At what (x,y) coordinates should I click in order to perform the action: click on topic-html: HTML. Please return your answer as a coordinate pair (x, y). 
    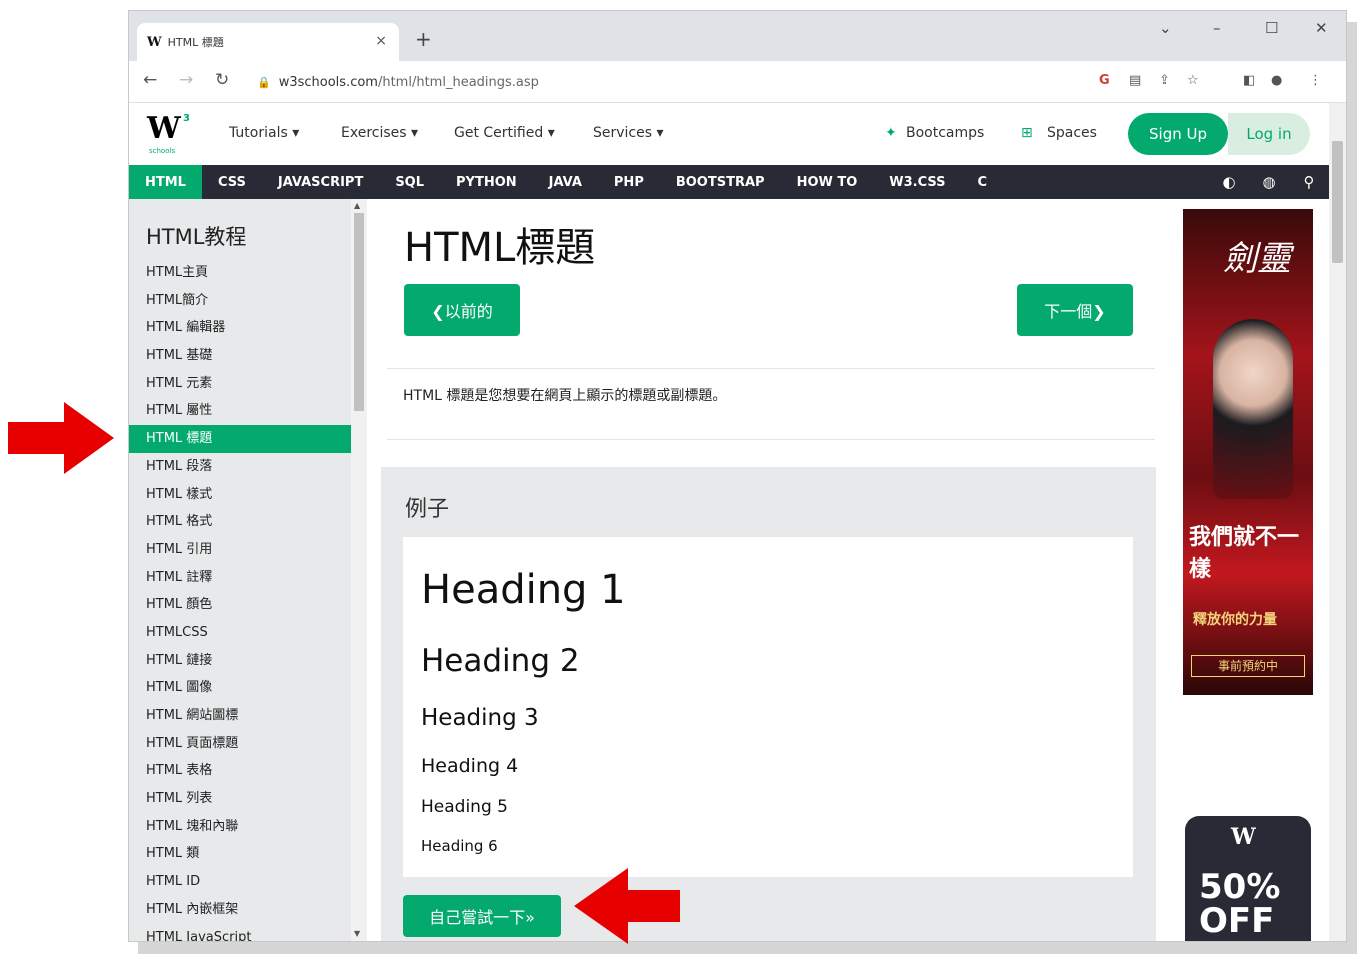
    Looking at the image, I should click on (165, 182).